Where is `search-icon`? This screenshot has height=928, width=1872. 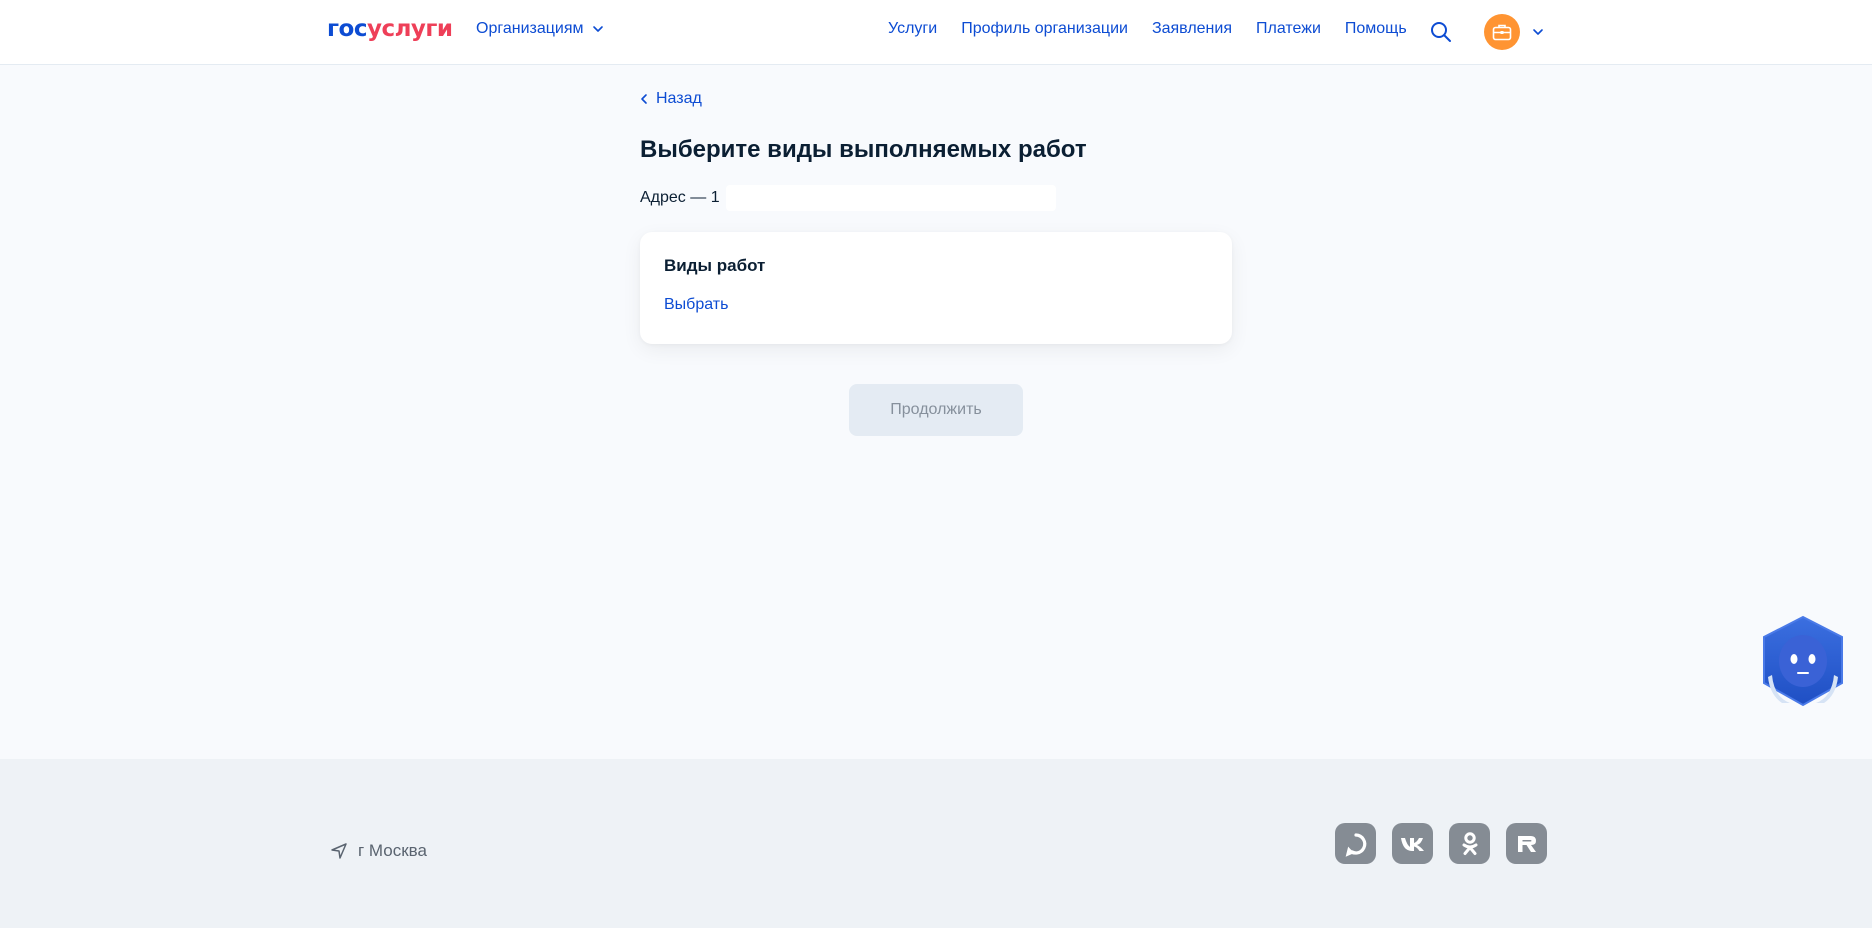
search-icon is located at coordinates (1441, 32).